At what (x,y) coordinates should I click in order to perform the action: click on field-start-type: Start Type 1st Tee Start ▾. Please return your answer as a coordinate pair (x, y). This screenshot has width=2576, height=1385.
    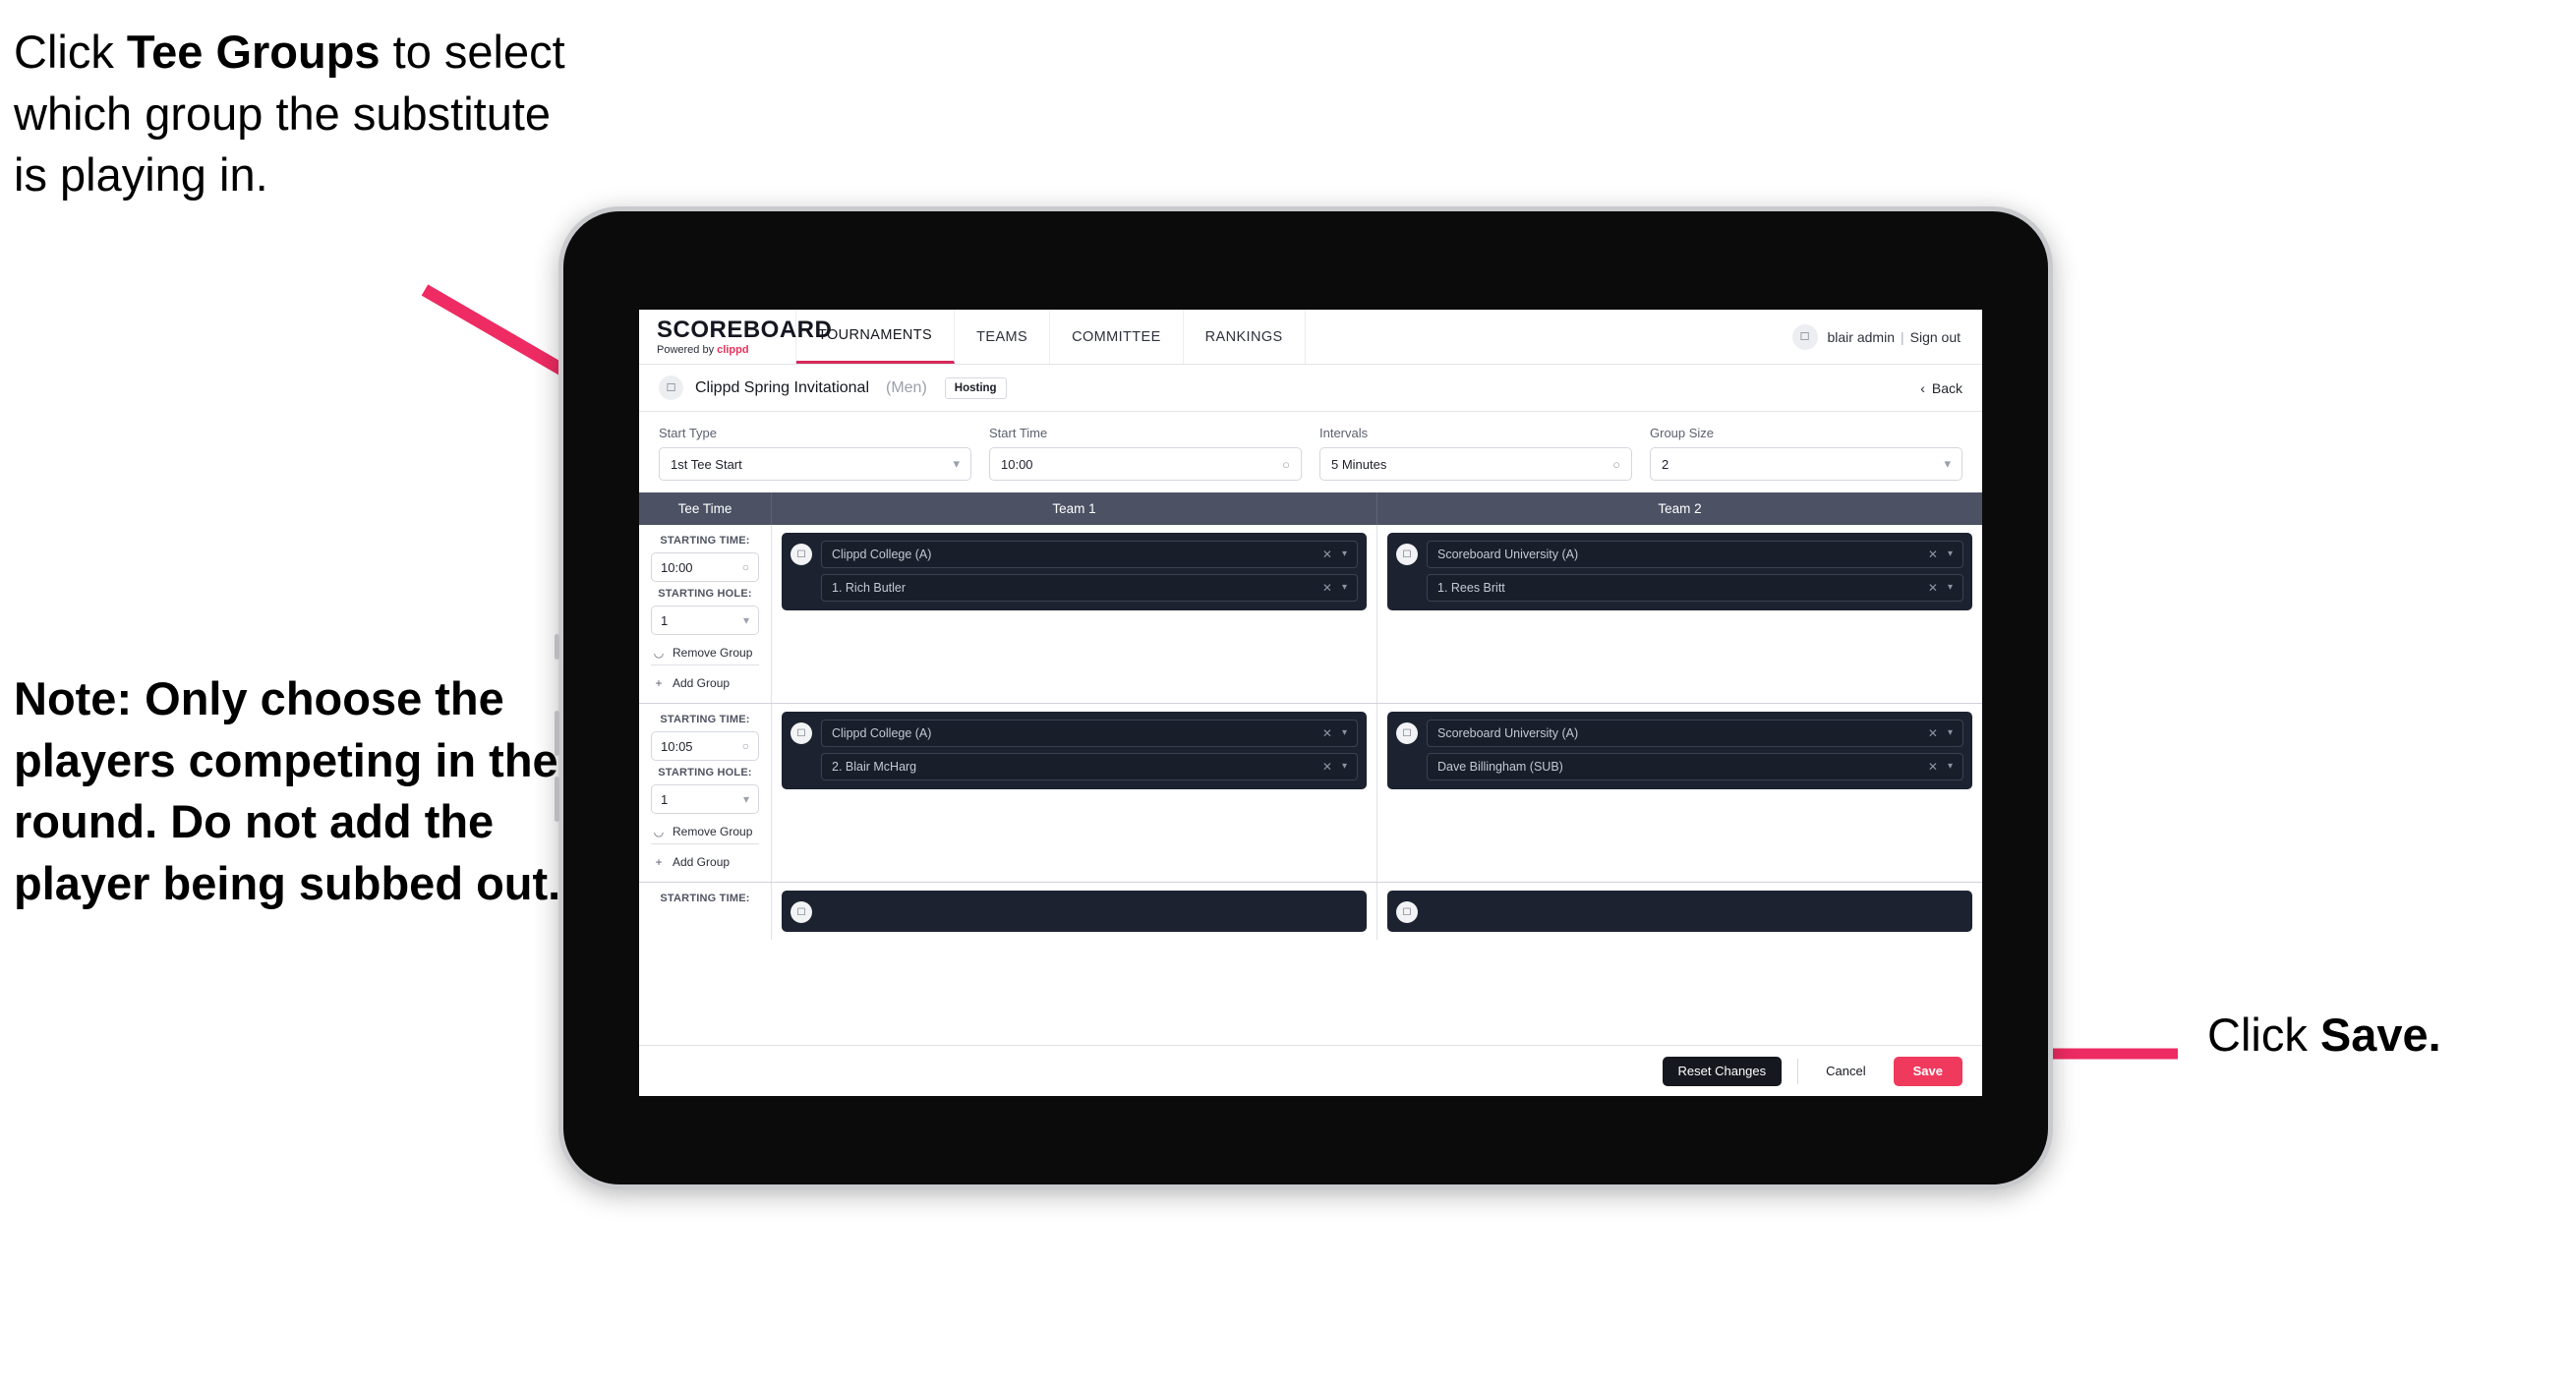
    Looking at the image, I should click on (815, 453).